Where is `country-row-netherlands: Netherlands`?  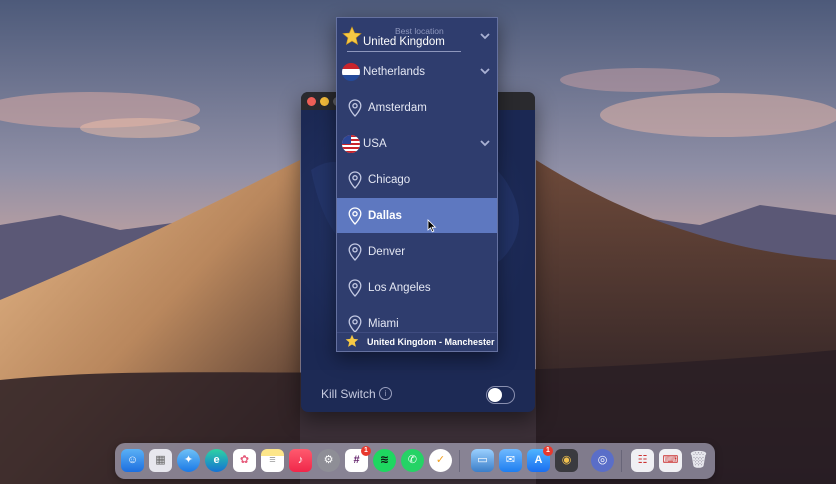 country-row-netherlands: Netherlands is located at coordinates (417, 71).